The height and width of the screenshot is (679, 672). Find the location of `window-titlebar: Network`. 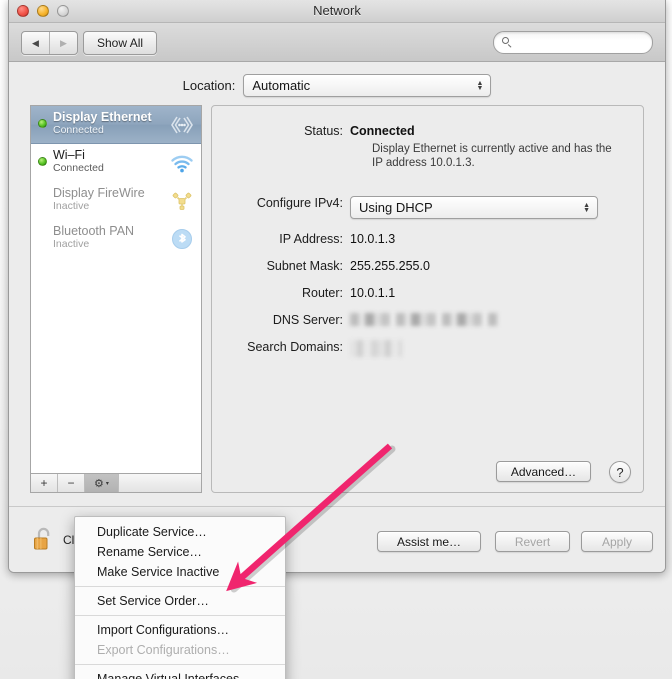

window-titlebar: Network is located at coordinates (337, 11).